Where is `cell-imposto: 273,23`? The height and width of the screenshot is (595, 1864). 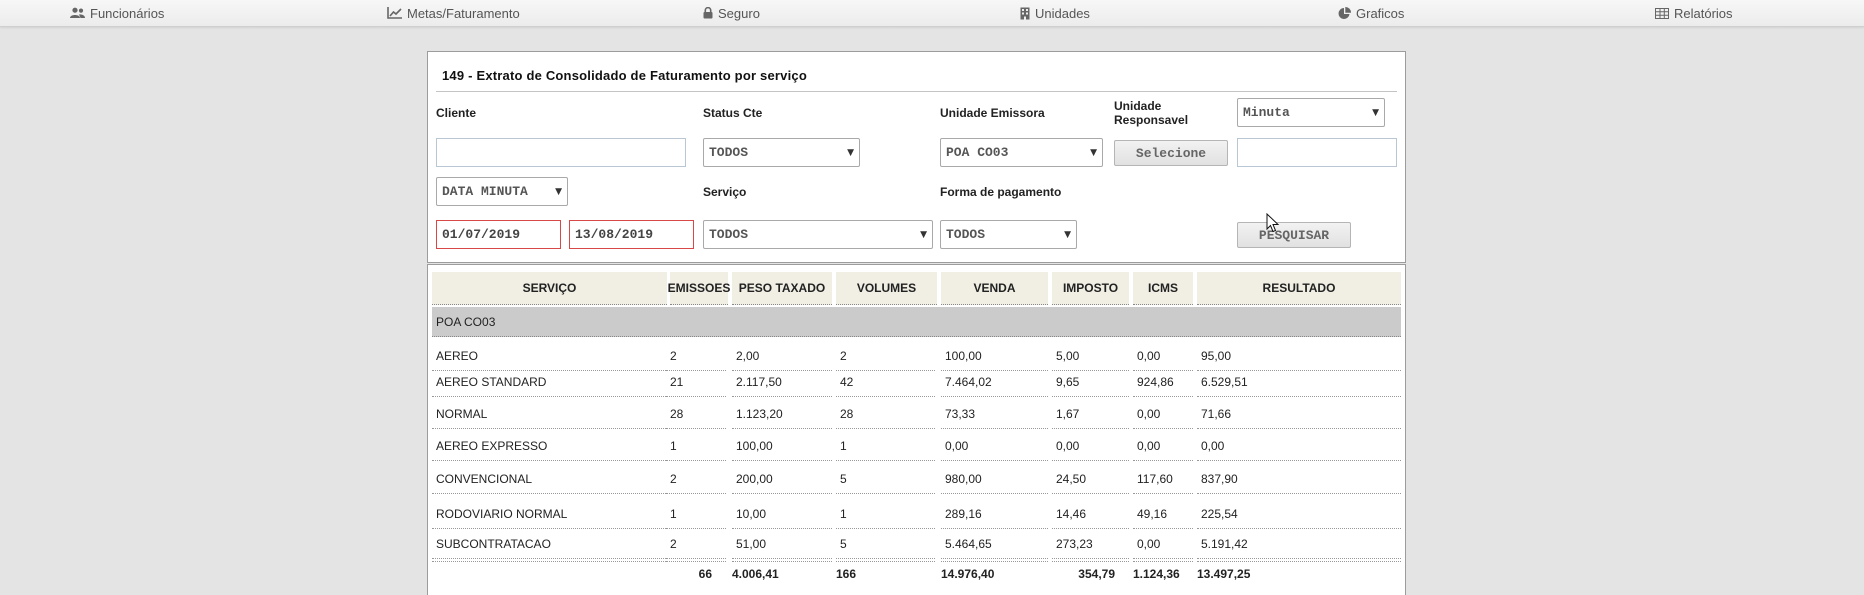 cell-imposto: 273,23 is located at coordinates (1090, 544).